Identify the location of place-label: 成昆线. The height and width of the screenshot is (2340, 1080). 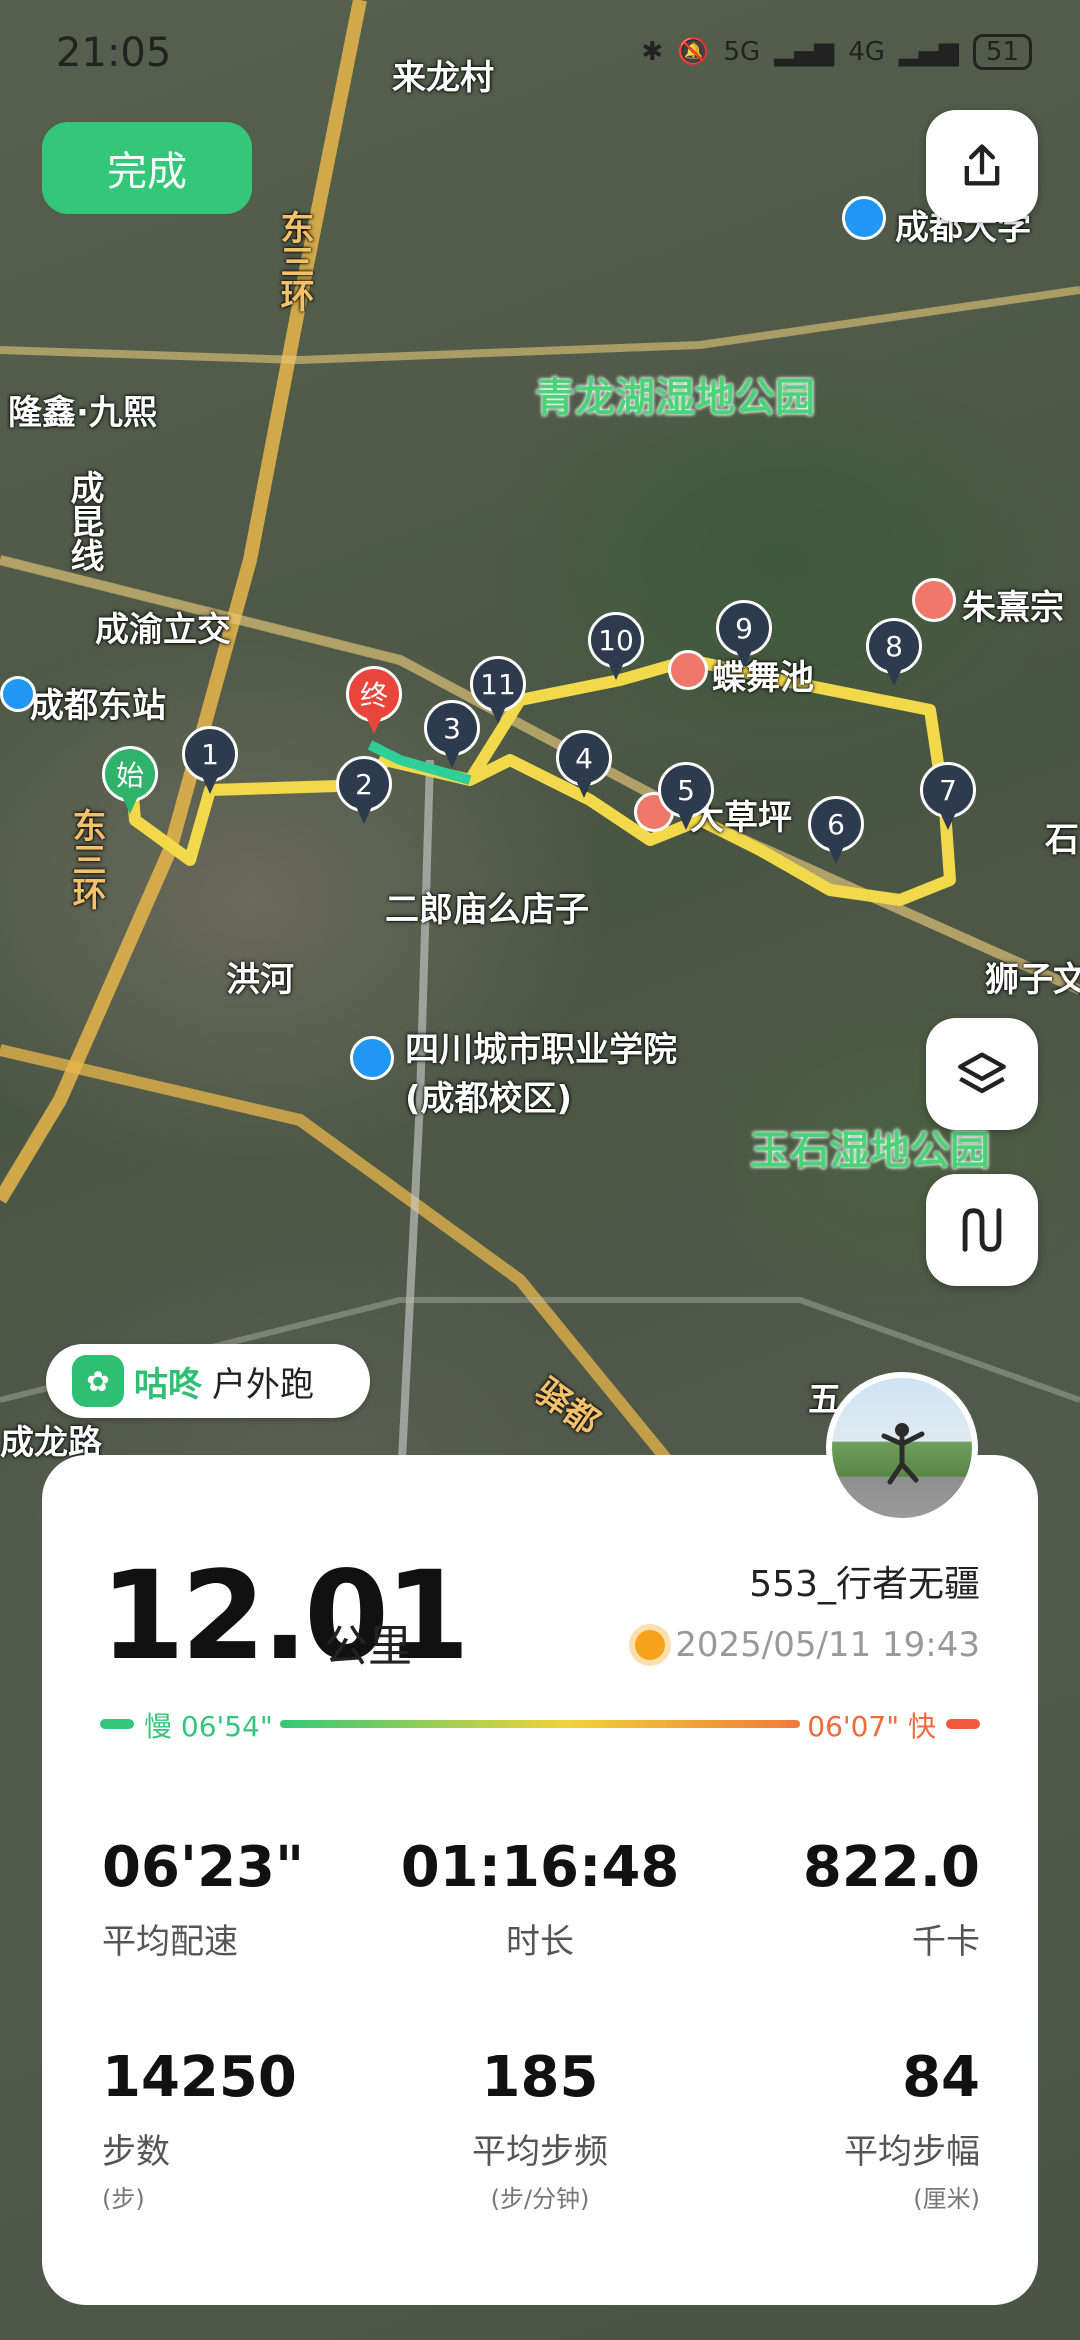
(84, 521).